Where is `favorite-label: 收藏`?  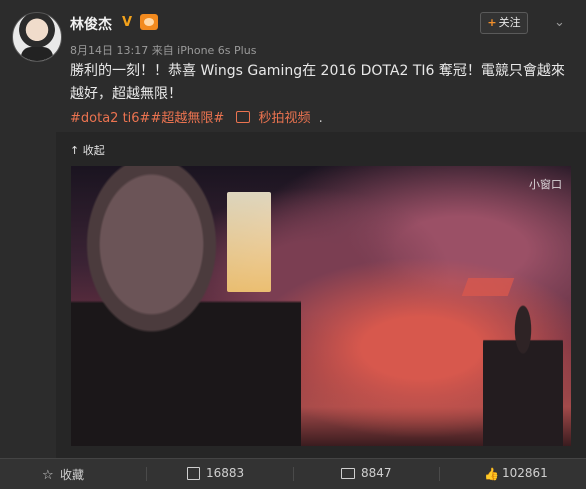 favorite-label: 收藏 is located at coordinates (72, 475).